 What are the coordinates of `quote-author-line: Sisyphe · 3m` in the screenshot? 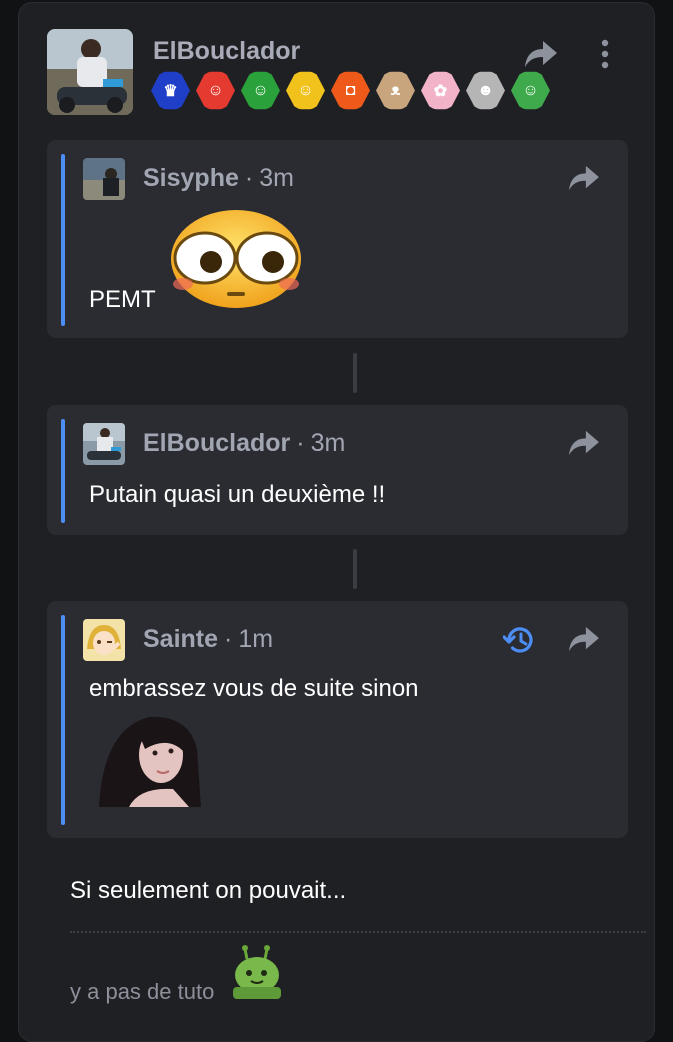 It's located at (218, 178).